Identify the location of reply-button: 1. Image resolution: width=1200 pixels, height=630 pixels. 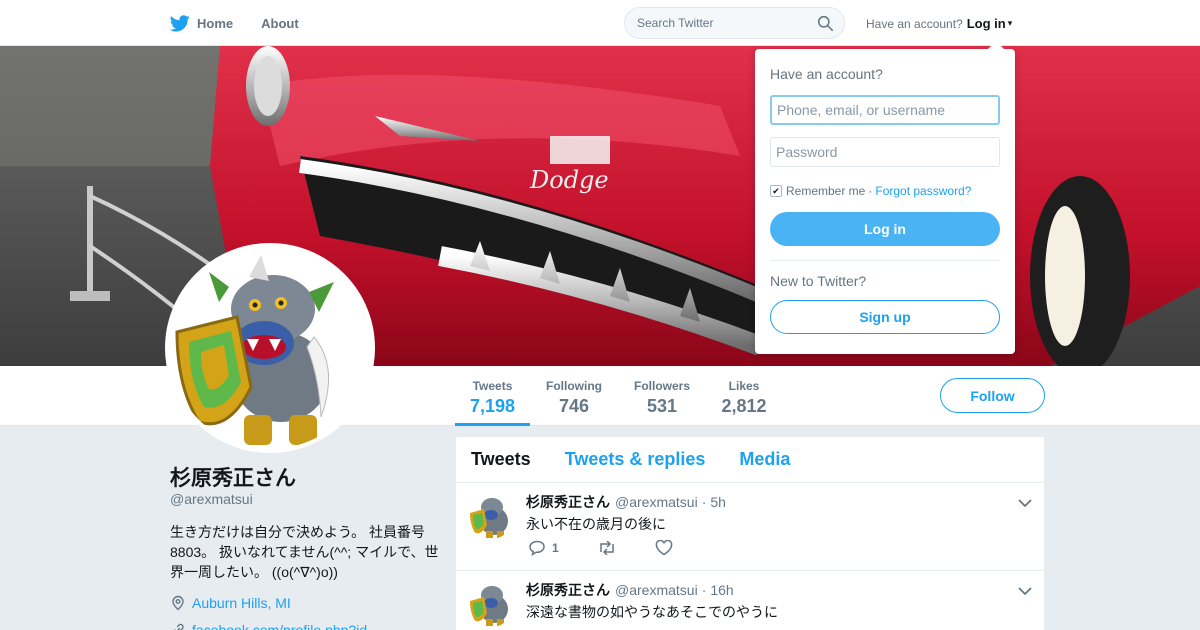
(543, 548).